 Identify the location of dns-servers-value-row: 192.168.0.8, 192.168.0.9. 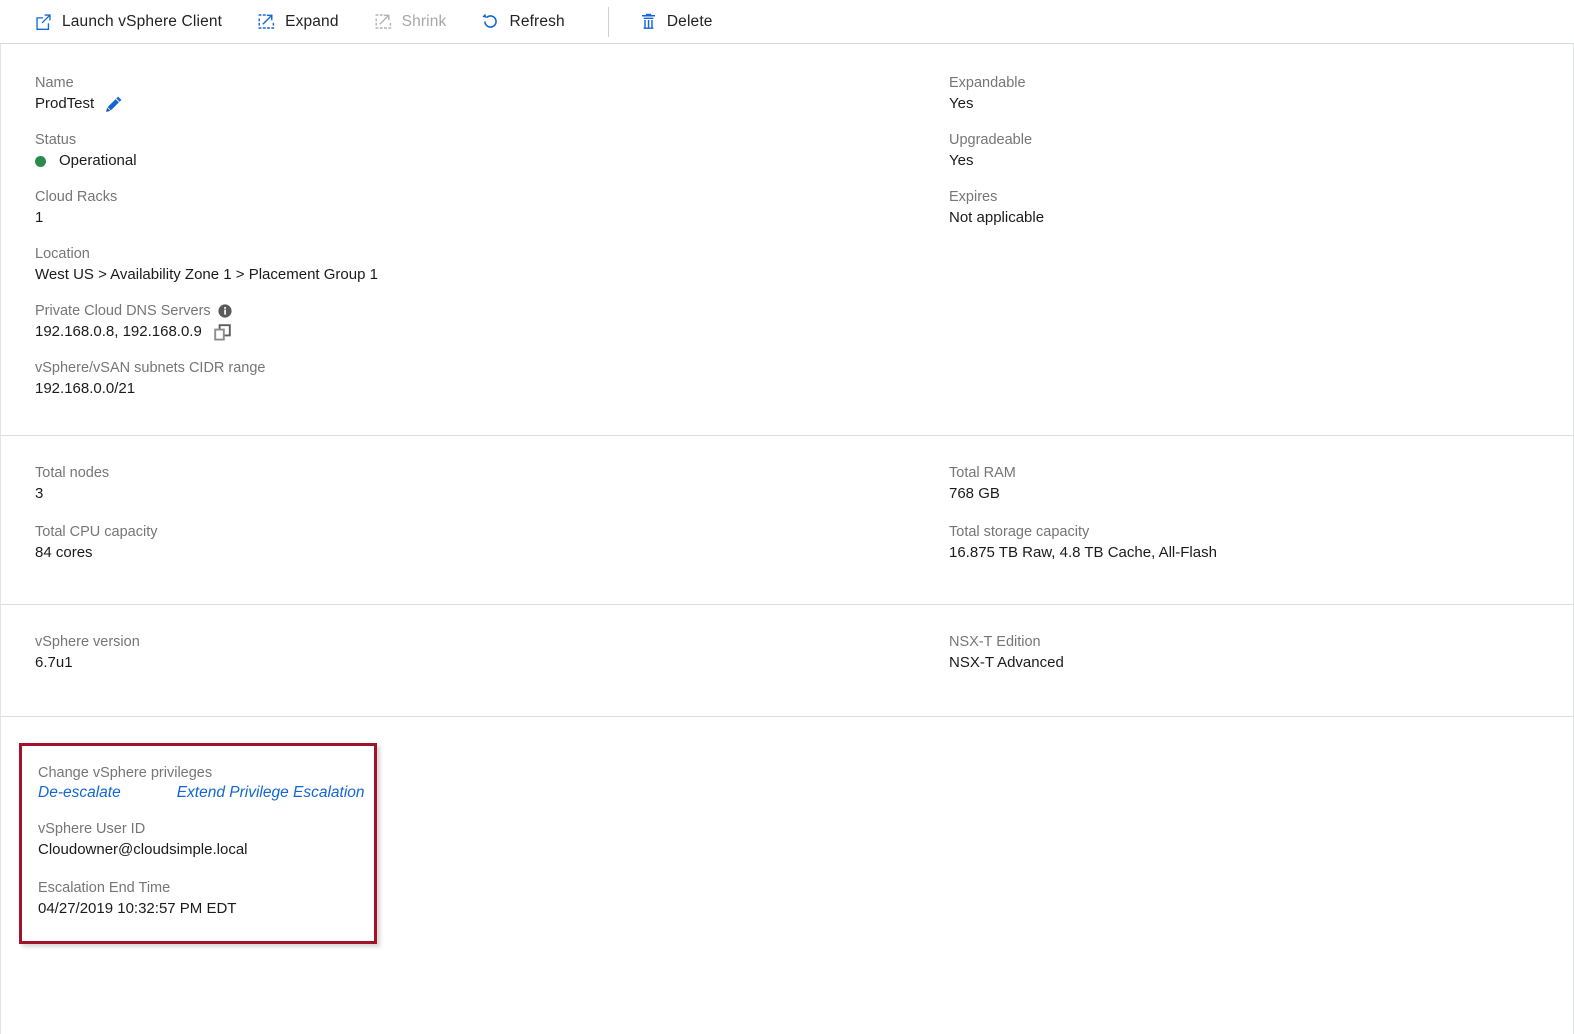
(475, 332).